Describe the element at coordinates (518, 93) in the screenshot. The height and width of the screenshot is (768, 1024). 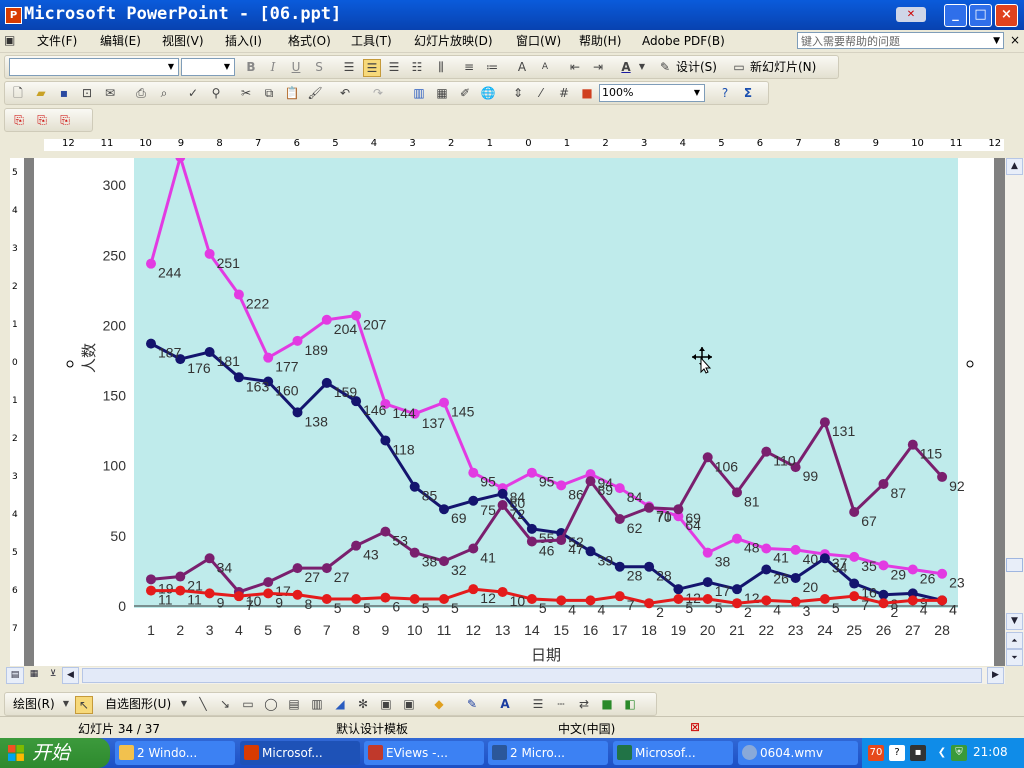
I see `expand-all-icon: ⇕` at that location.